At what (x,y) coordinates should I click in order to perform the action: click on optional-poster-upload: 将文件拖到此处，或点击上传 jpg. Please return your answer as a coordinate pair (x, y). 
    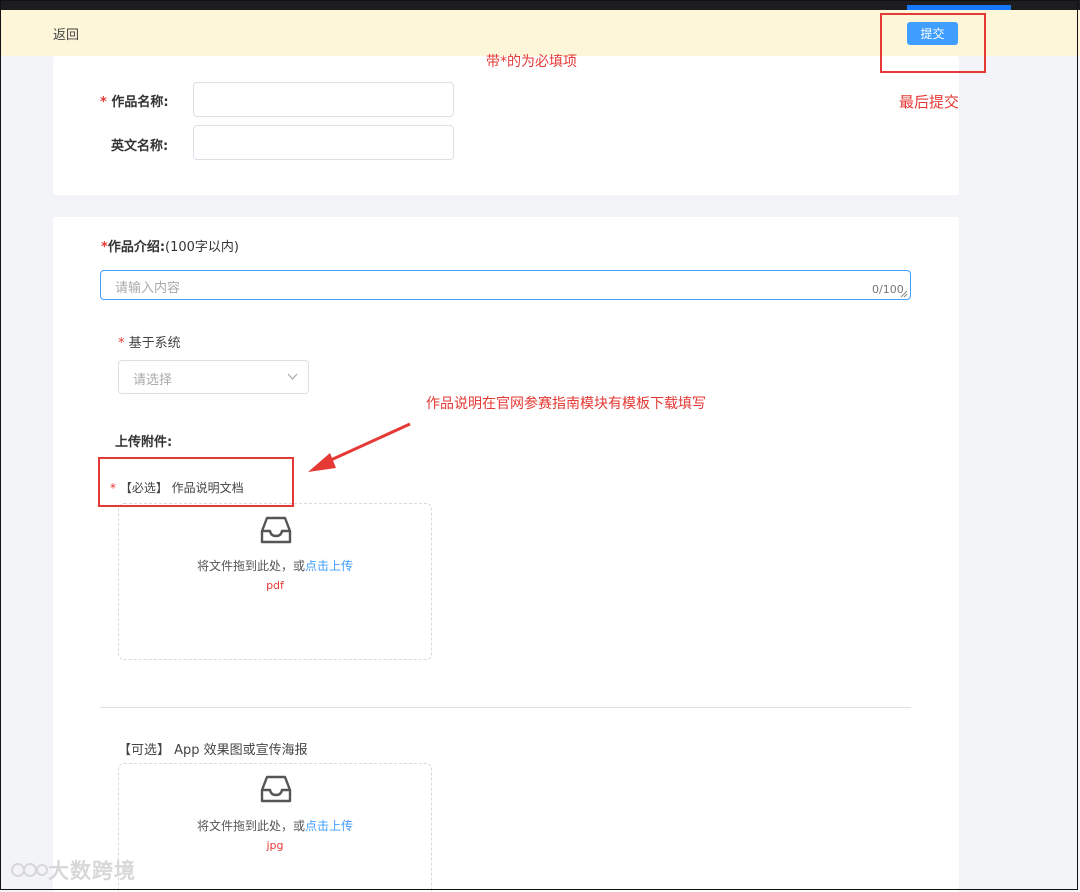
    Looking at the image, I should click on (275, 827).